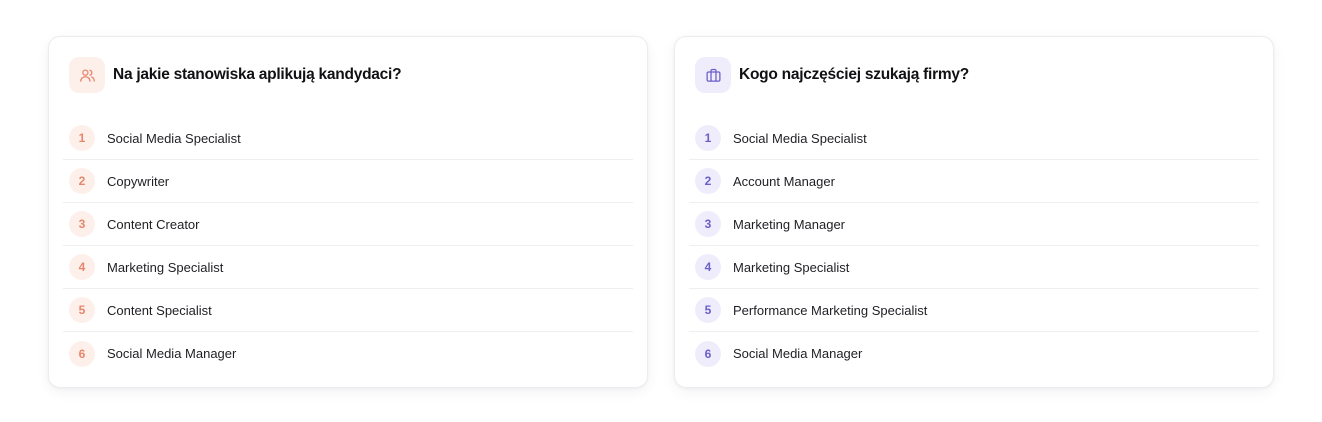 The width and height of the screenshot is (1322, 422). I want to click on list-item: 5 Content Specialist, so click(348, 310).